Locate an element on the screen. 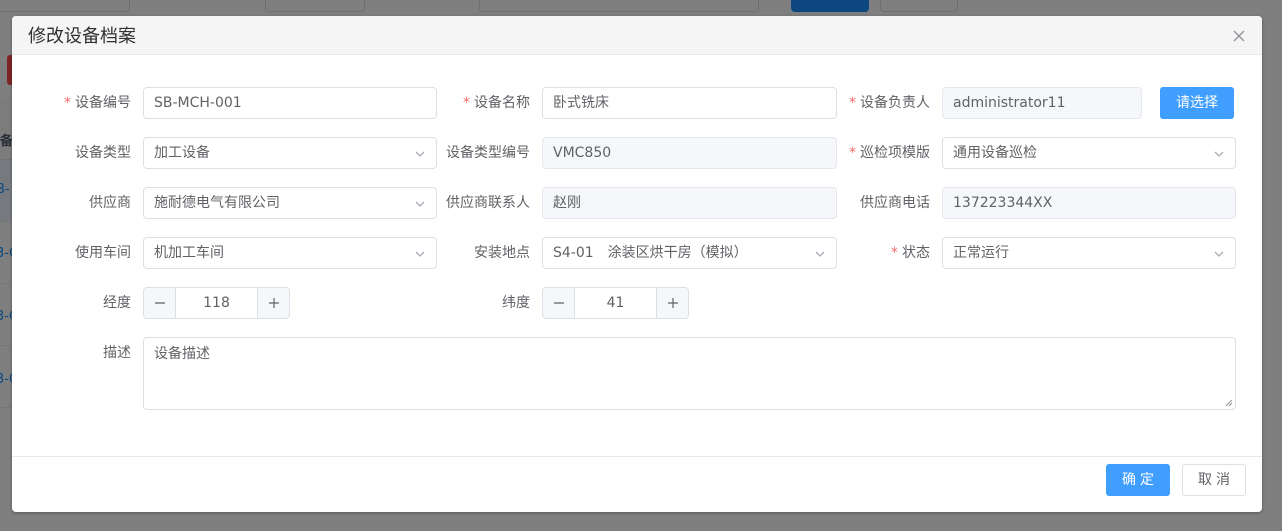 The width and height of the screenshot is (1282, 531). supplier-label: 供应商 is located at coordinates (110, 203).